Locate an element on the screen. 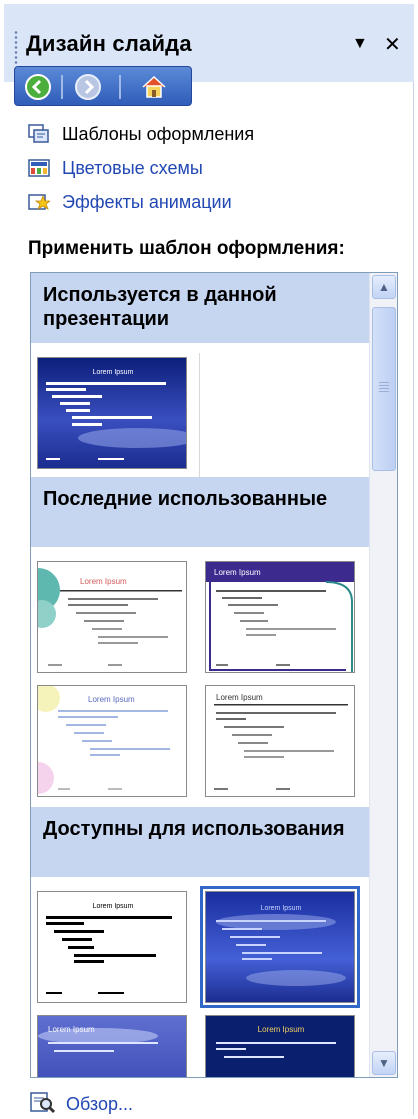 This screenshot has width=418, height=1119. template-thumb-available-4: Lorem Ipsum is located at coordinates (280, 1046).